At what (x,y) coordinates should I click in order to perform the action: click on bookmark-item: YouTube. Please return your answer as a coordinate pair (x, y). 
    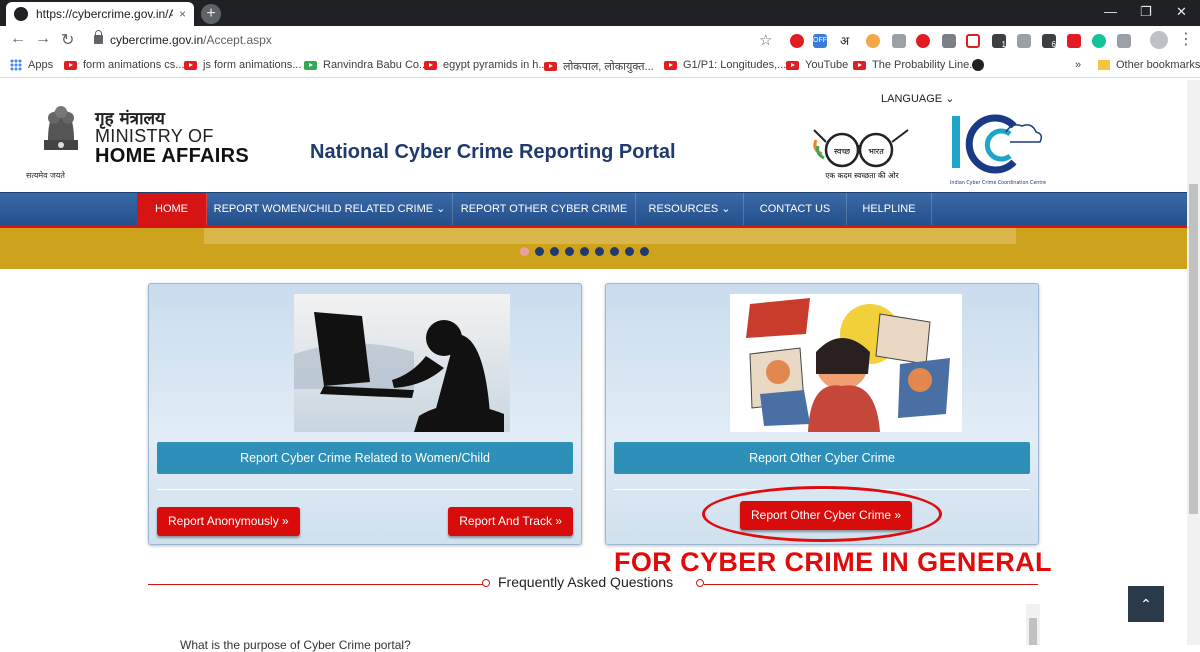
    Looking at the image, I should click on (817, 65).